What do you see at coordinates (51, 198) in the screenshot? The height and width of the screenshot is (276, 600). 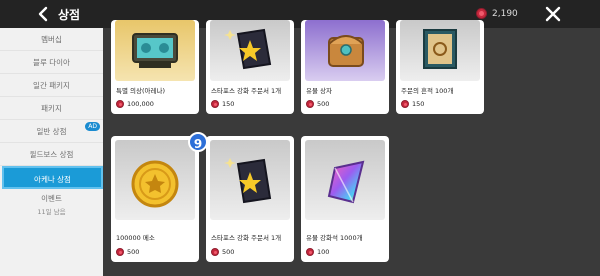 I see `event-label: 이벤트` at bounding box center [51, 198].